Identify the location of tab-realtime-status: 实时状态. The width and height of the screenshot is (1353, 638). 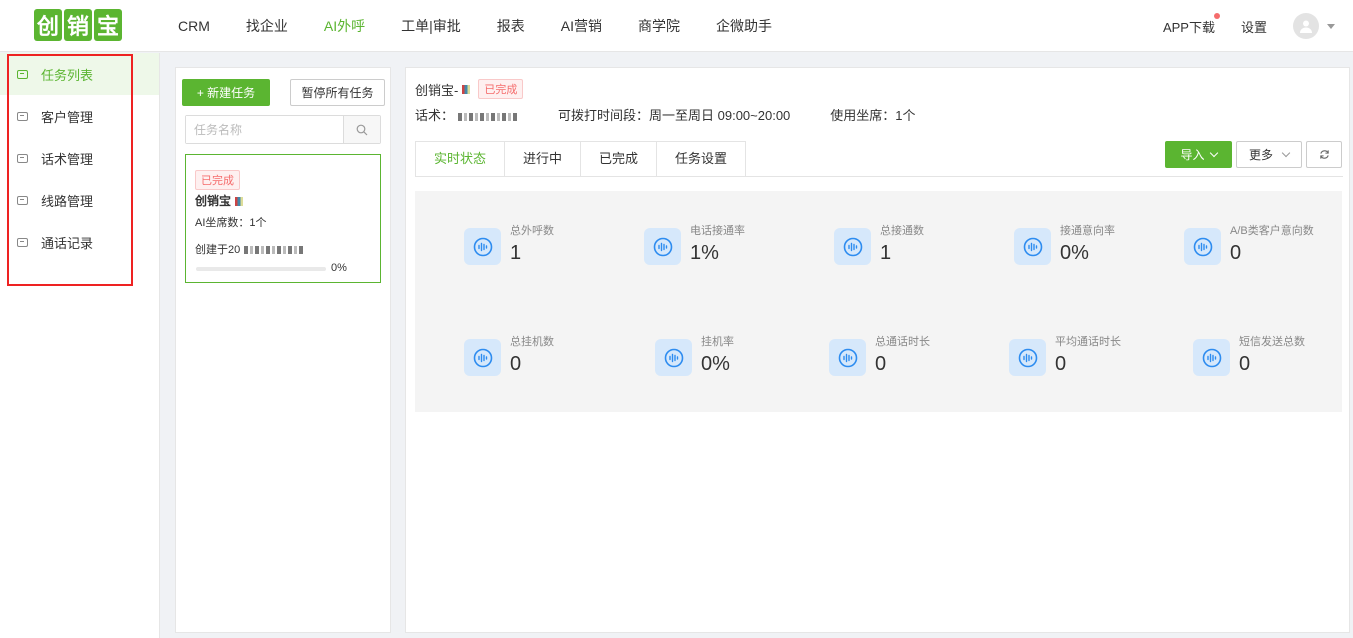
(460, 159).